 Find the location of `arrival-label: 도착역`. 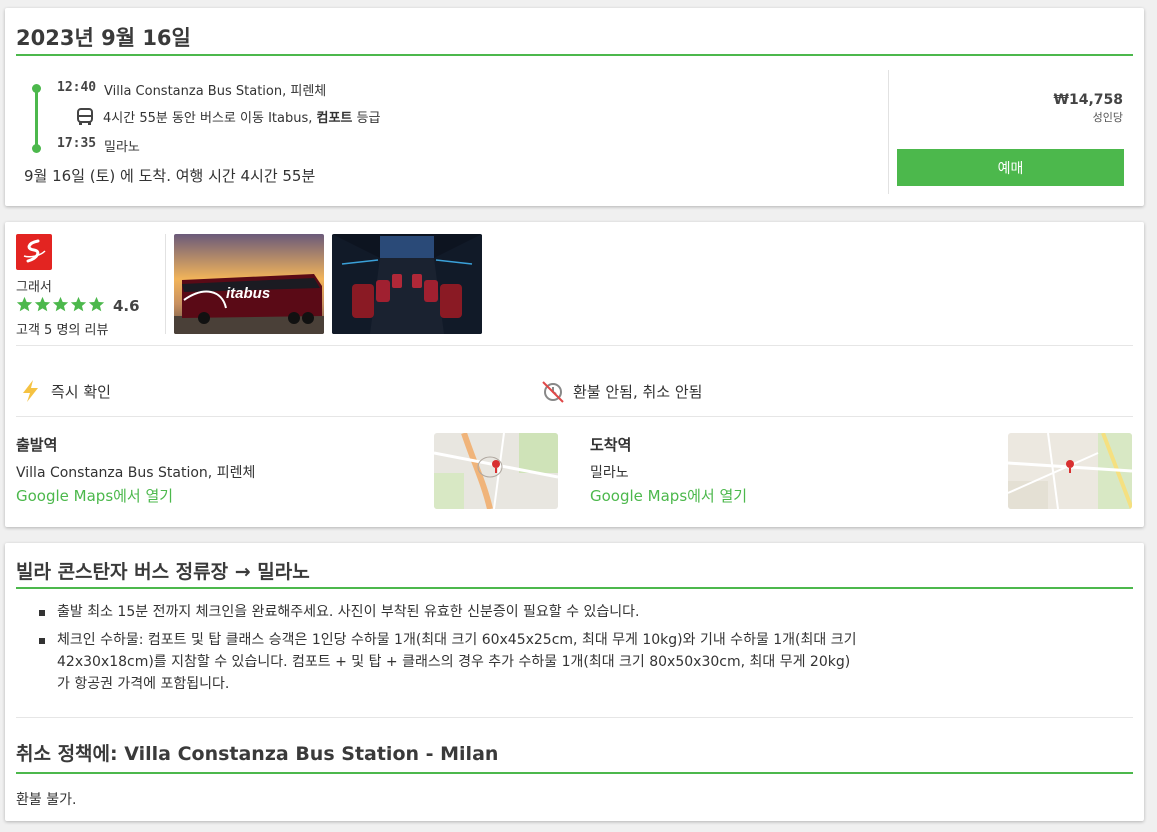

arrival-label: 도착역 is located at coordinates (611, 445).